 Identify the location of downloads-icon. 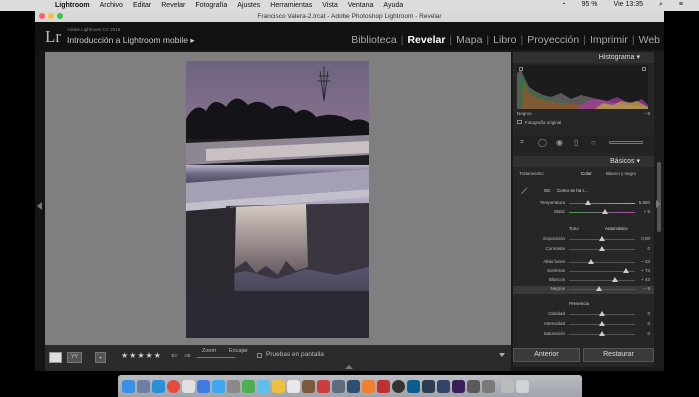
(507, 386).